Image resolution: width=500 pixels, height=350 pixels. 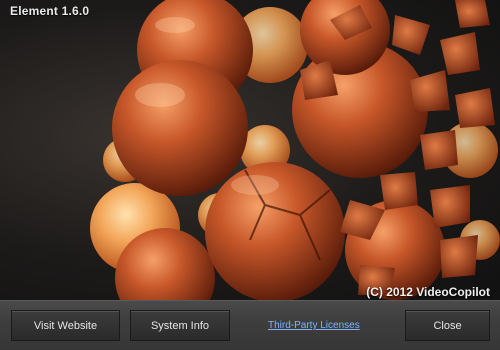 I want to click on visit-website-button: Visit Website, so click(x=65, y=325).